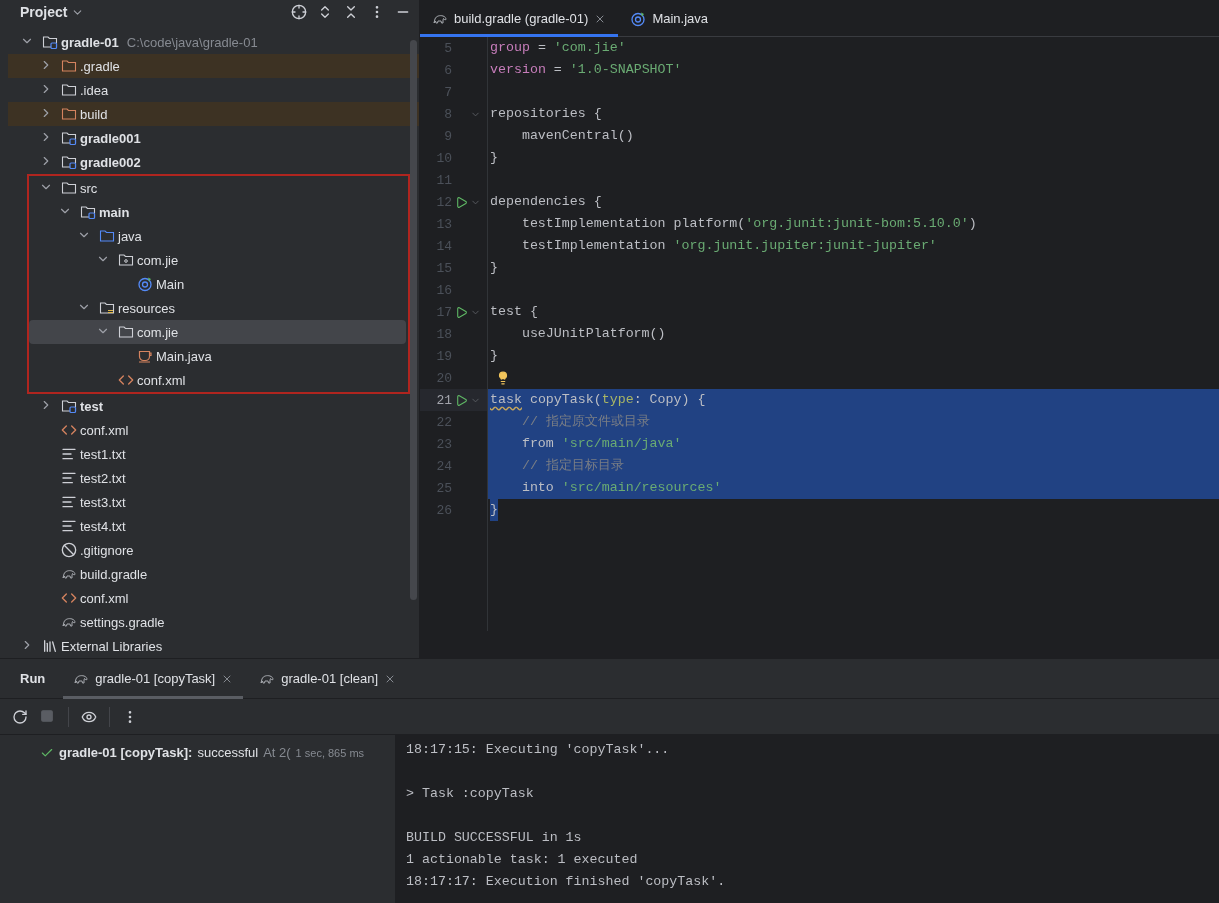 This screenshot has height=903, width=1219. What do you see at coordinates (104, 598) in the screenshot?
I see `item-label: conf.xml` at bounding box center [104, 598].